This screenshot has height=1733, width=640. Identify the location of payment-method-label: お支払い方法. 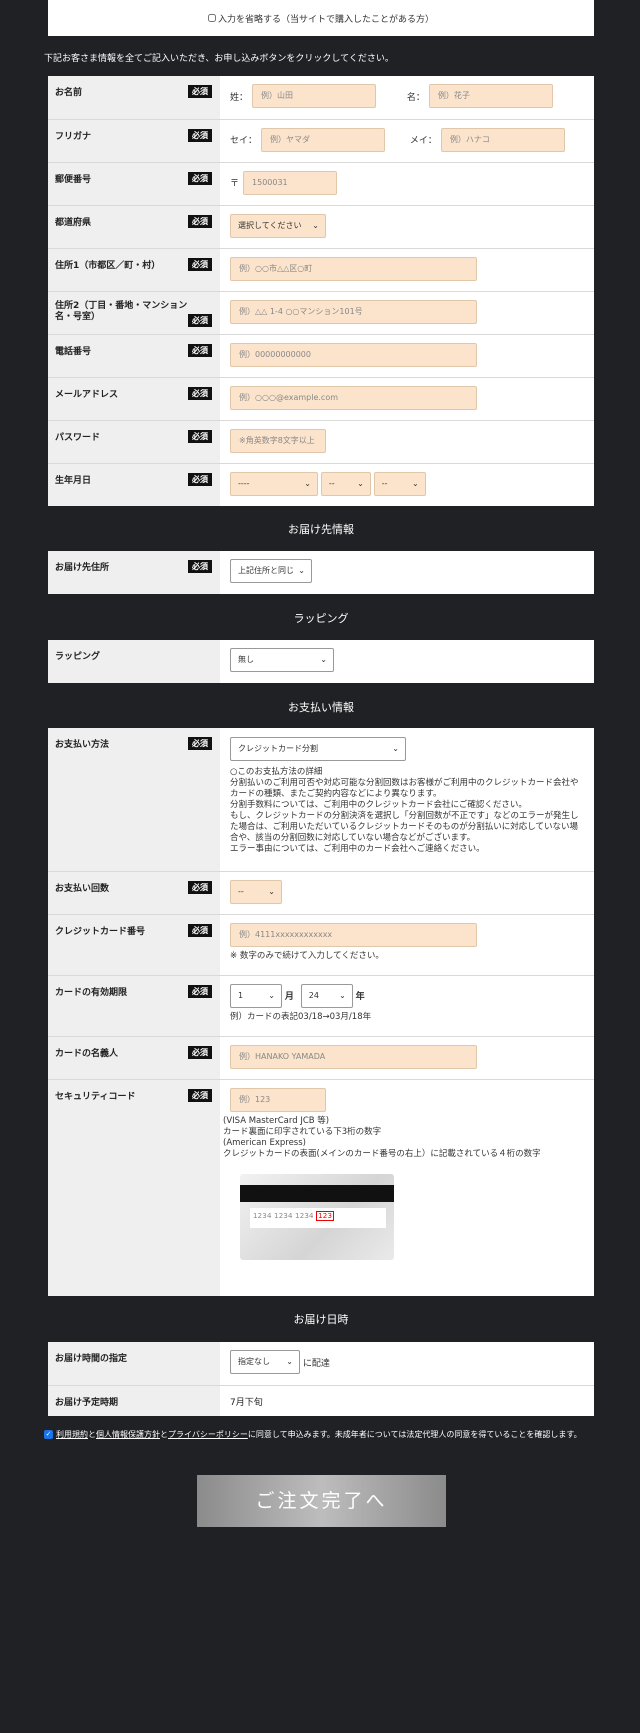
(82, 745).